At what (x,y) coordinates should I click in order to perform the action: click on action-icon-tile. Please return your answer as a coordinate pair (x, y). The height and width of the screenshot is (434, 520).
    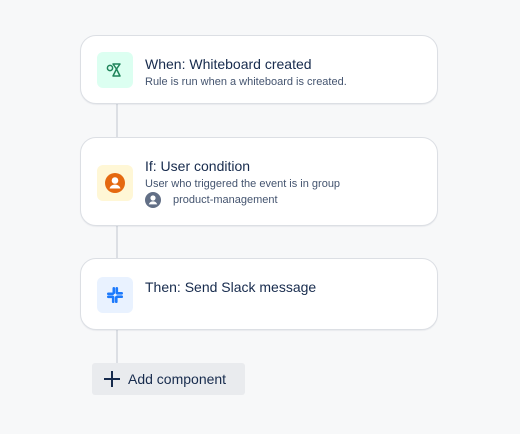
    Looking at the image, I should click on (115, 295).